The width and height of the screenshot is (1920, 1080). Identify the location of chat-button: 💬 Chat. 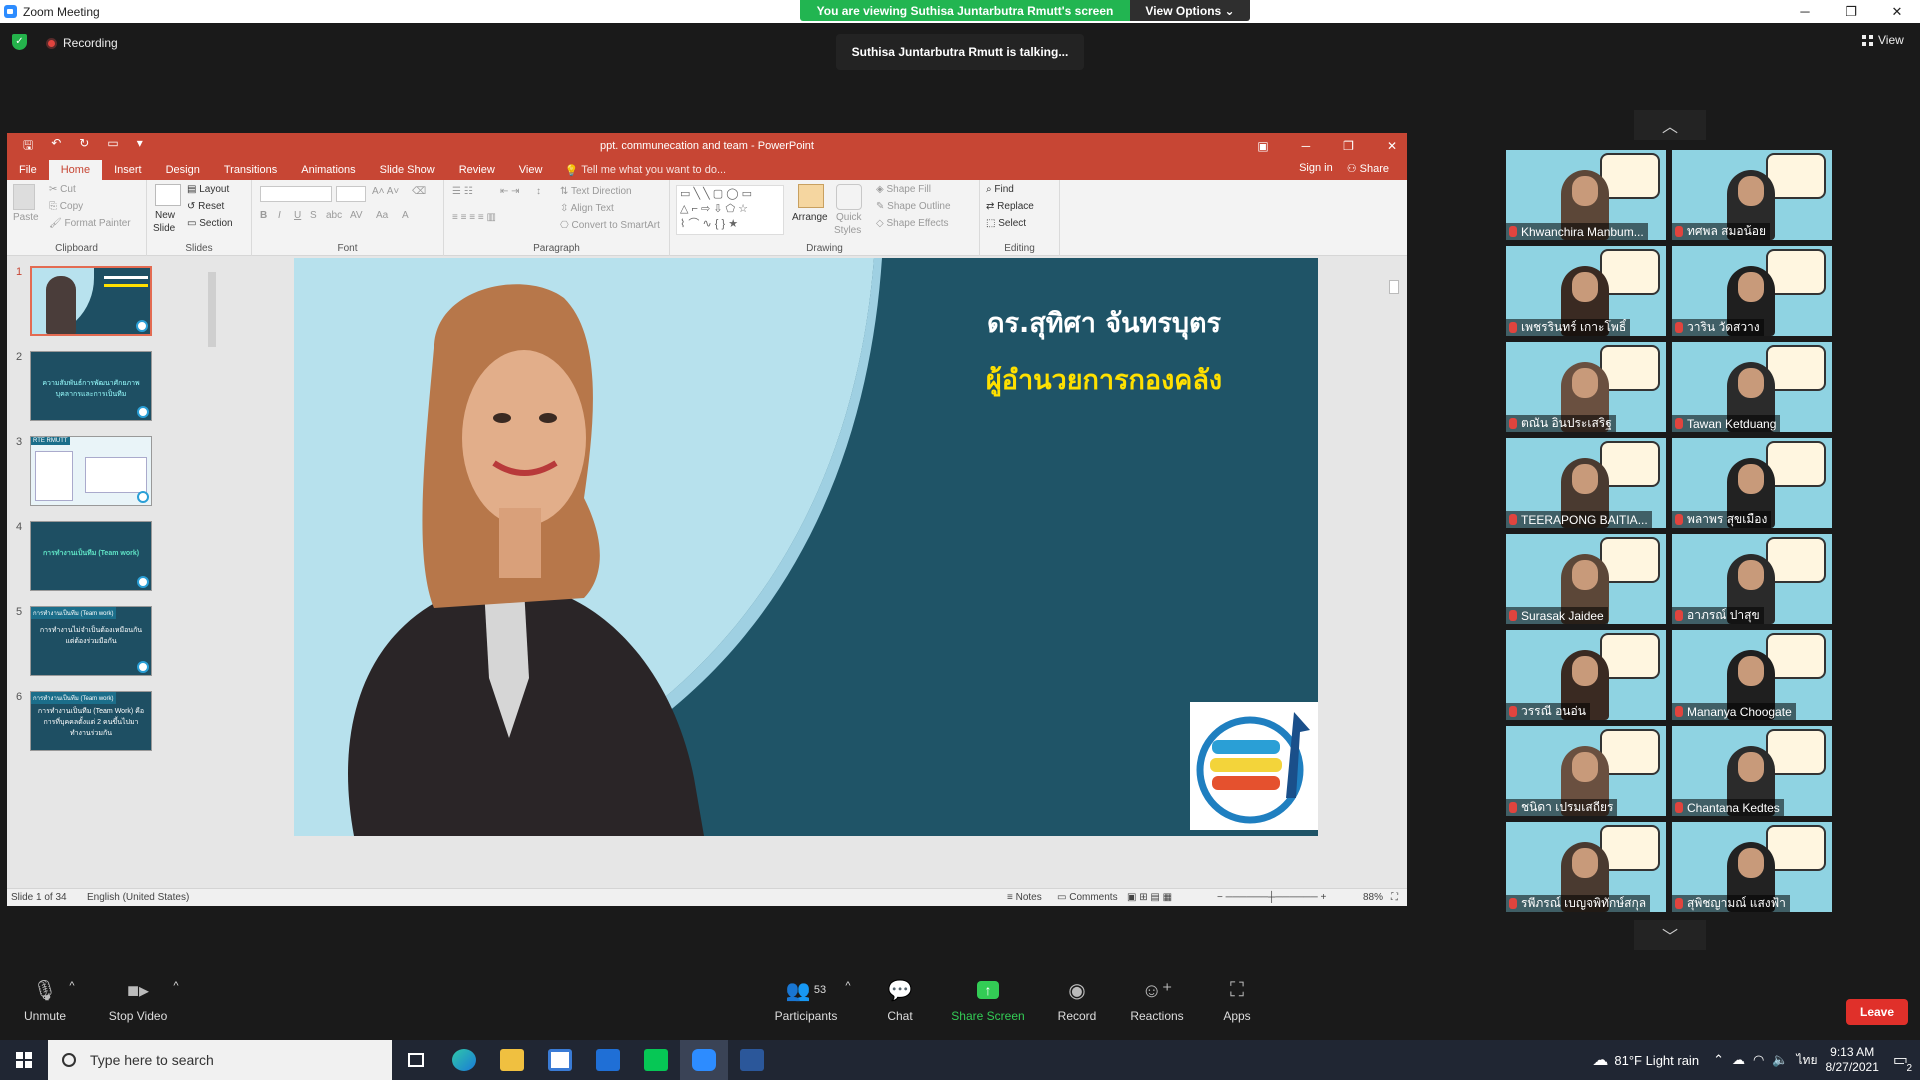
(900, 999).